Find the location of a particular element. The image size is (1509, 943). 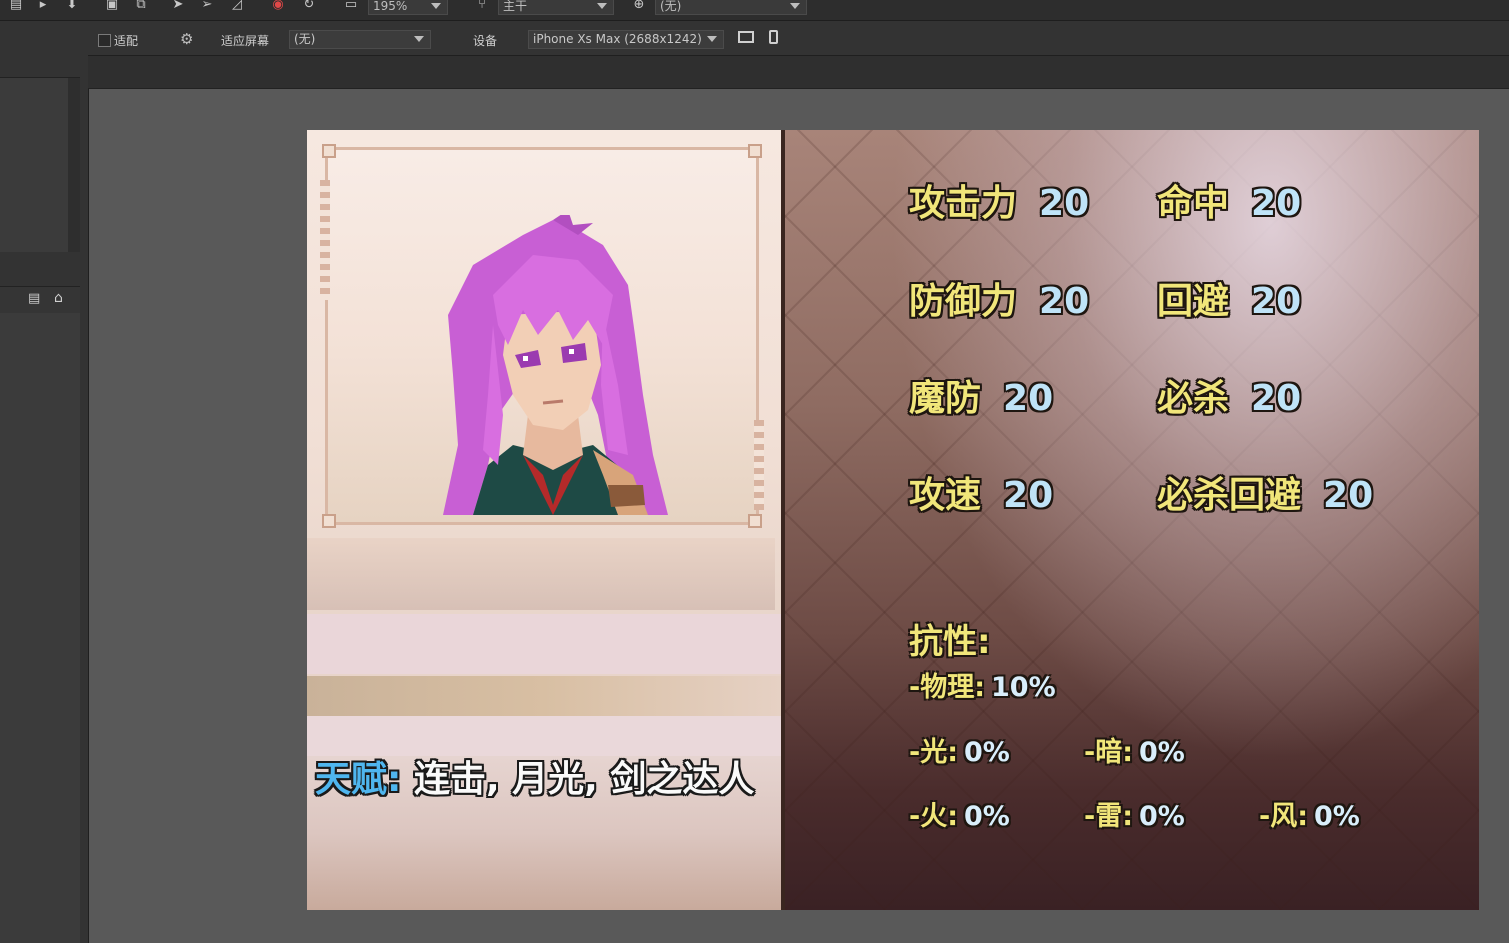

globe-icon: ⊕ is located at coordinates (639, 6).